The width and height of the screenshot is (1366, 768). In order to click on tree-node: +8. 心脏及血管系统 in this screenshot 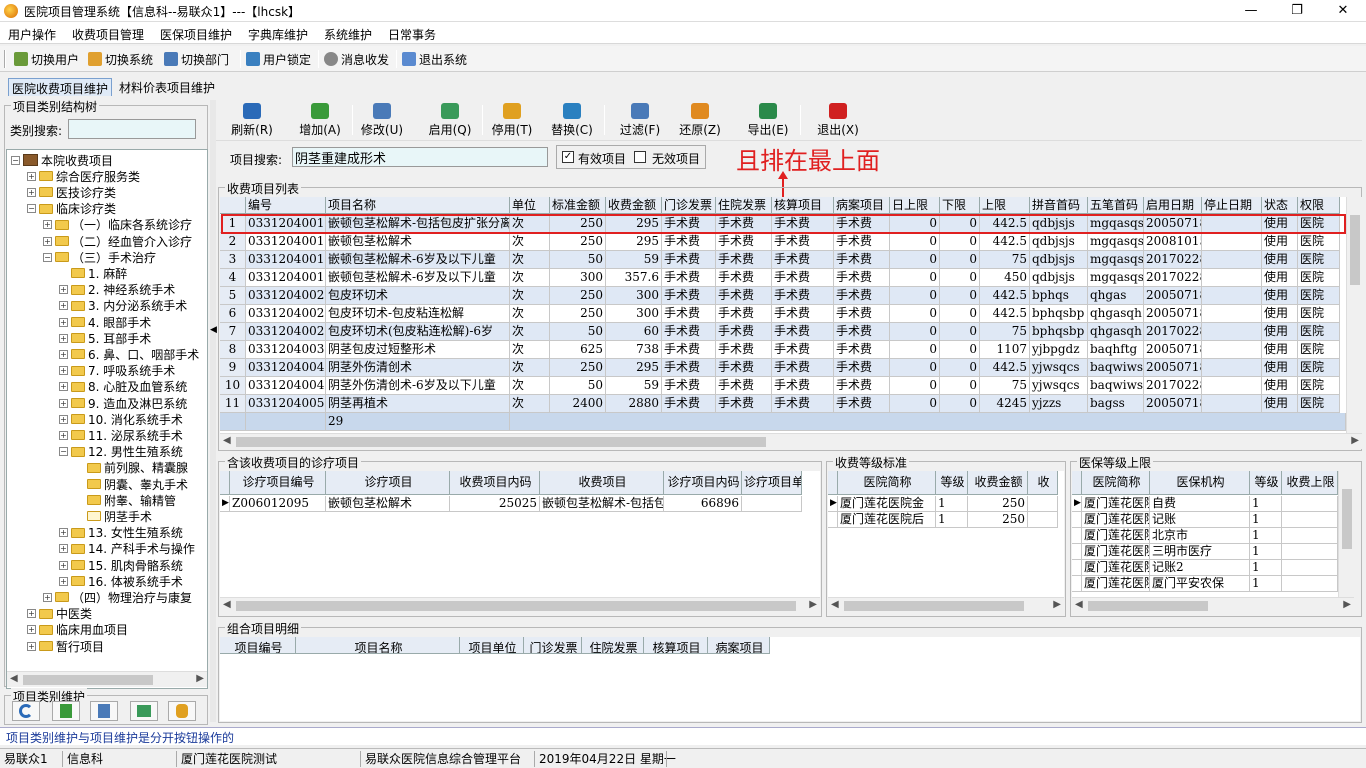, I will do `click(123, 387)`.